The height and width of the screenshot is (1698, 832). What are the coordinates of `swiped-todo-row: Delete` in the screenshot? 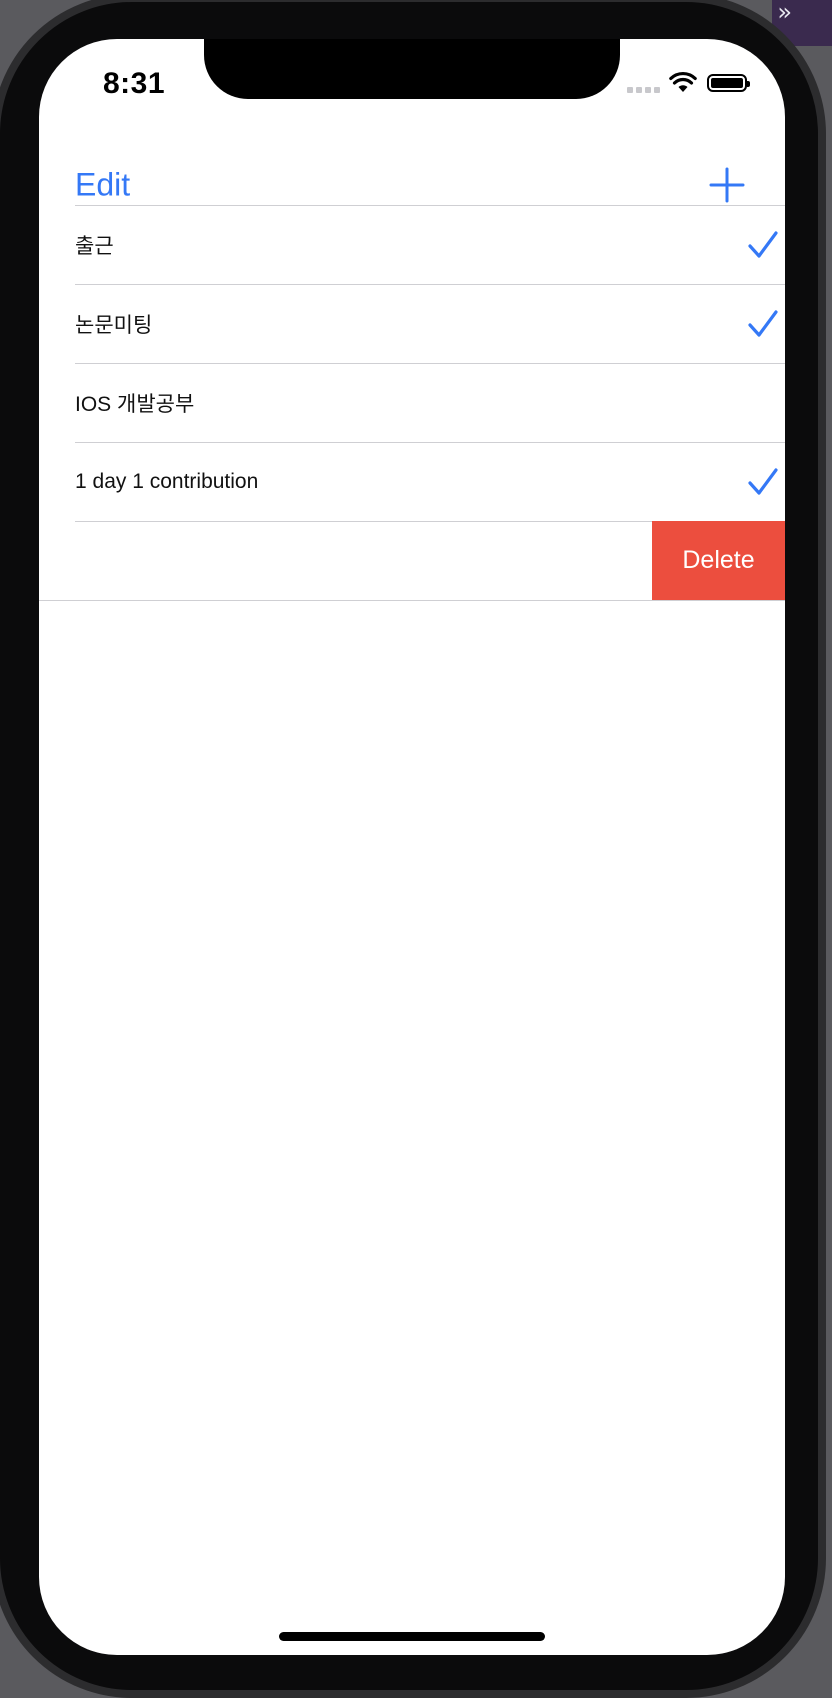 It's located at (412, 561).